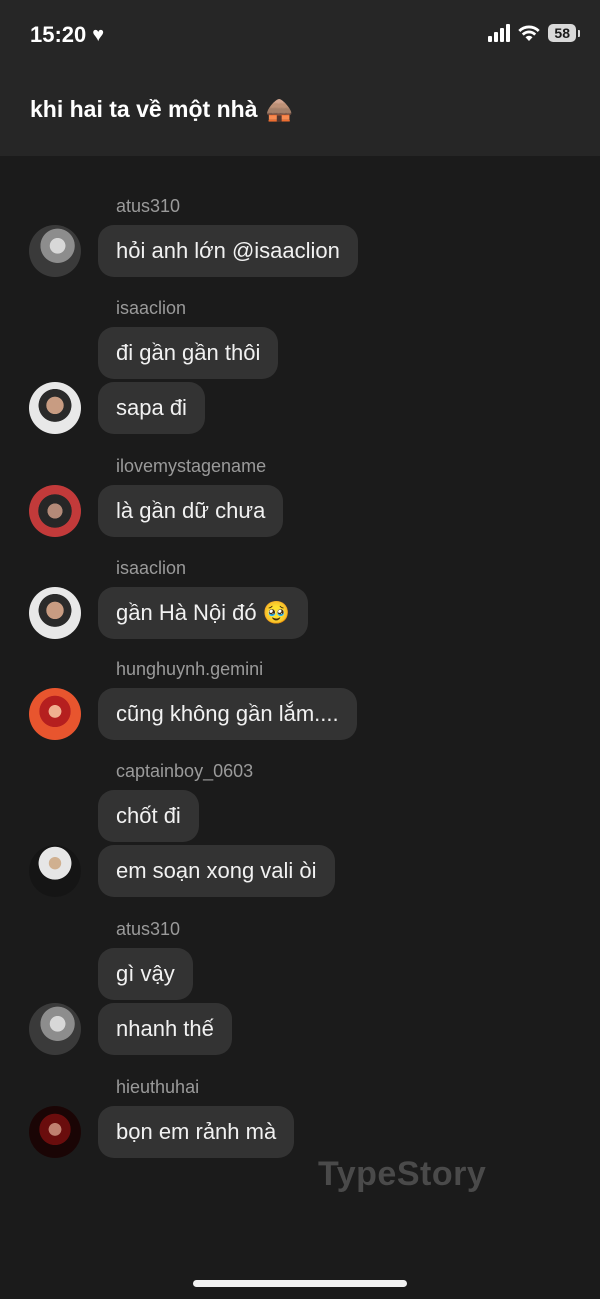 The width and height of the screenshot is (600, 1299). I want to click on heart-icon: ♥, so click(98, 34).